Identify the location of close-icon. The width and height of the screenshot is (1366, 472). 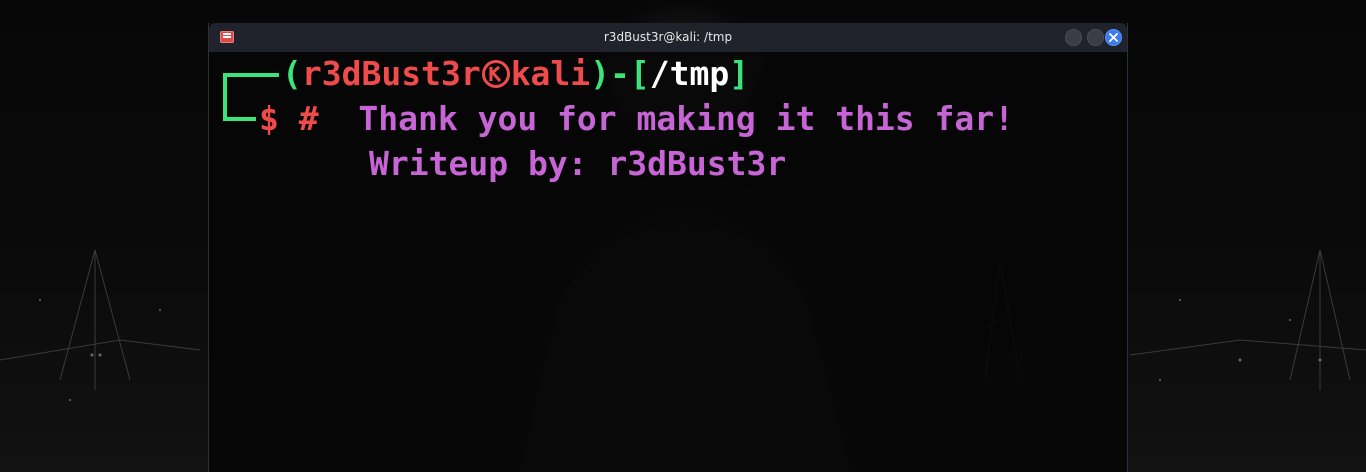
(1113, 37).